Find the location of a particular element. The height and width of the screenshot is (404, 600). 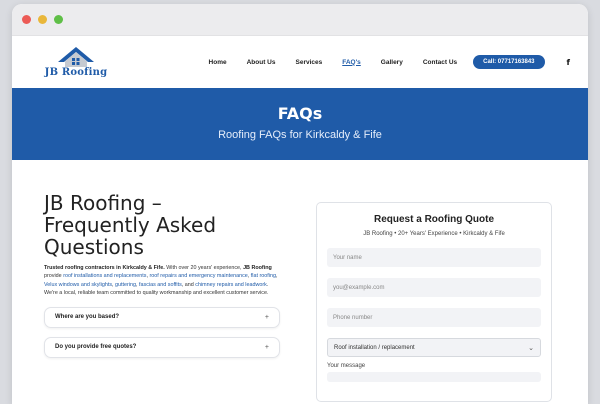

message-textarea is located at coordinates (434, 377).